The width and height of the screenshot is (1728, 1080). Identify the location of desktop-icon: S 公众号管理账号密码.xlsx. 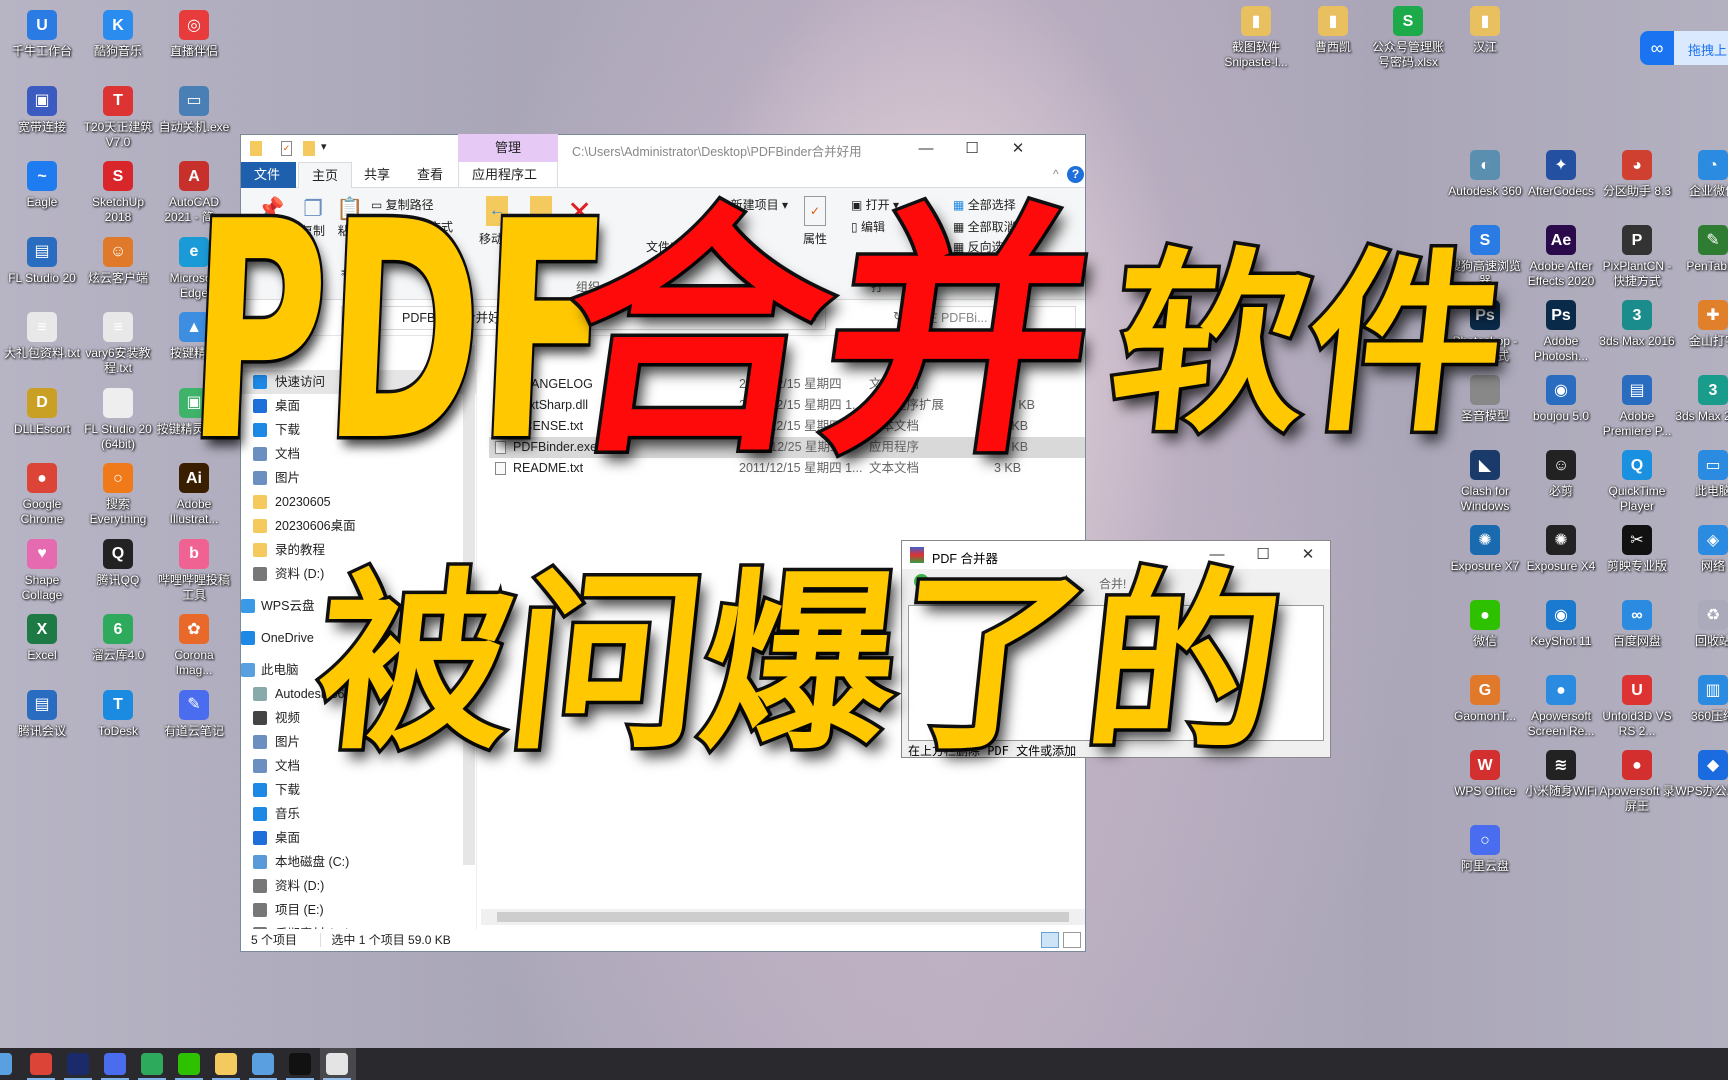
(1408, 38).